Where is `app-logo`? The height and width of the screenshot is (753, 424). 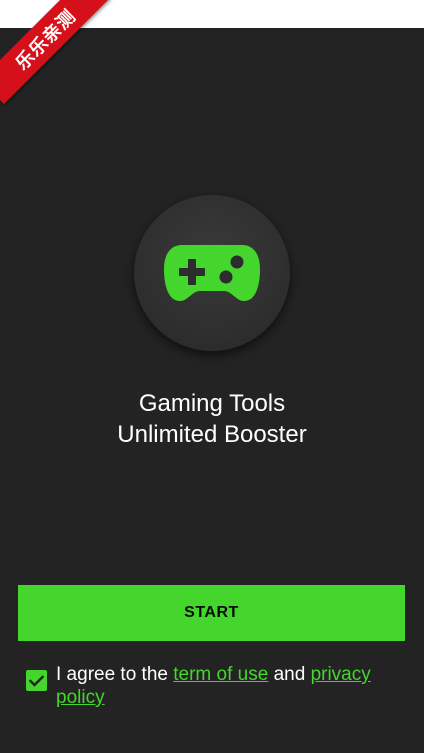 app-logo is located at coordinates (212, 273).